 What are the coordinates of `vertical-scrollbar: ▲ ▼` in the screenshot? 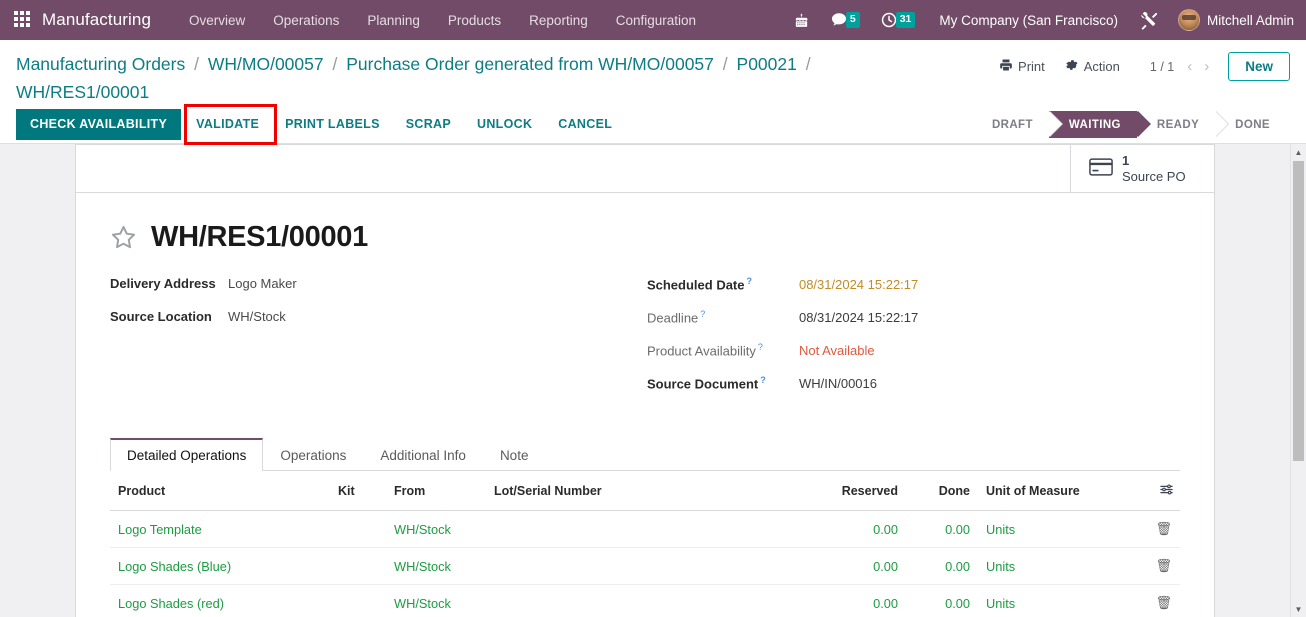 It's located at (1298, 380).